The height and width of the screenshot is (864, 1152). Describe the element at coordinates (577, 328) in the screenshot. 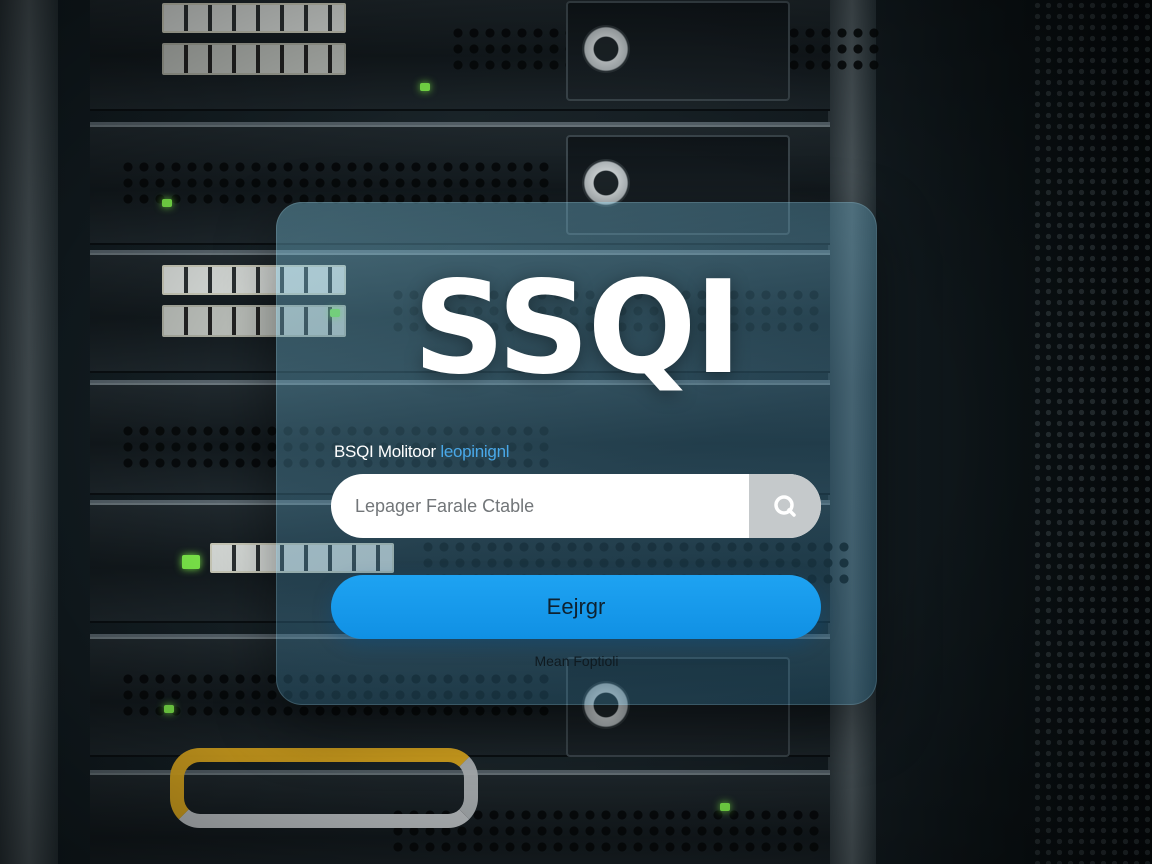

I see `app-title: SSQI` at that location.